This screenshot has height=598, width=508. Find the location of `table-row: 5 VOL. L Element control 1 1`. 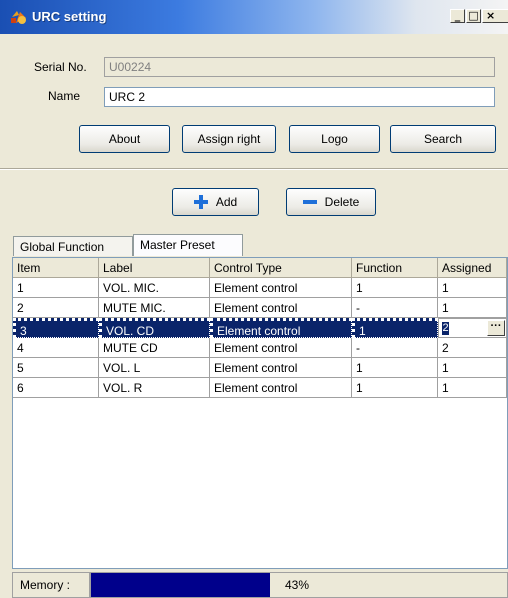

table-row: 5 VOL. L Element control 1 1 is located at coordinates (260, 368).